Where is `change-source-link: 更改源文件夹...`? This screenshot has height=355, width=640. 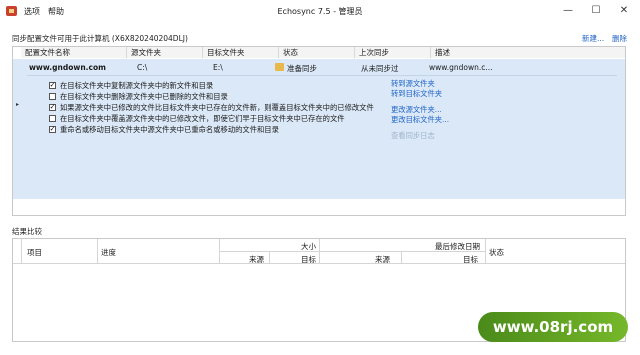
change-source-link: 更改源文件夹... is located at coordinates (416, 110).